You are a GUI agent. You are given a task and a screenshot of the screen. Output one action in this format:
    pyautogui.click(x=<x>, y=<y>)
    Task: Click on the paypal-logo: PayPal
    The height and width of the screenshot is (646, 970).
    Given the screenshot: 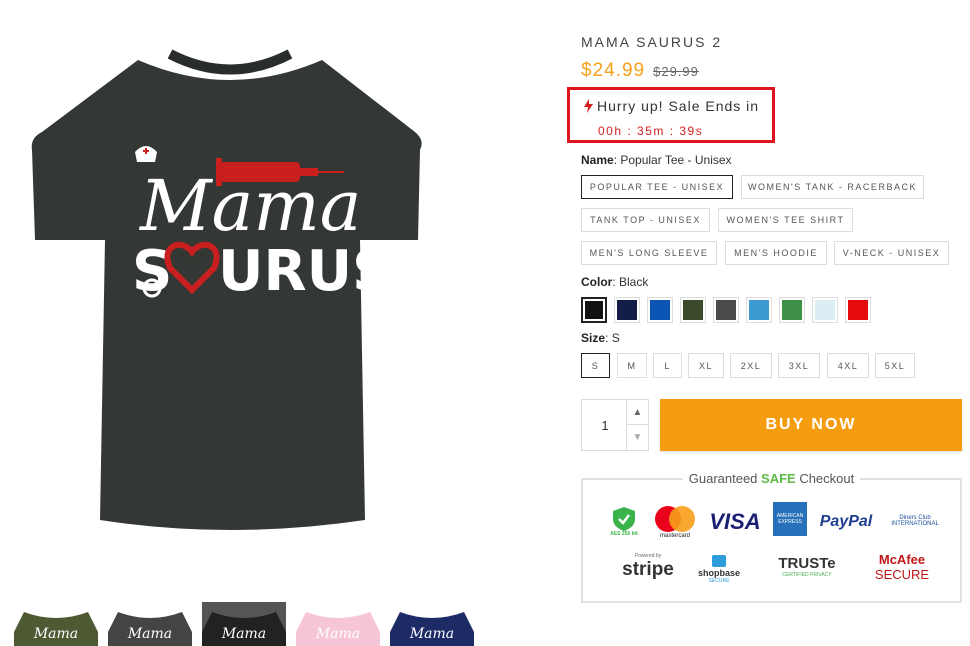 What is the action you would take?
    pyautogui.click(x=846, y=521)
    